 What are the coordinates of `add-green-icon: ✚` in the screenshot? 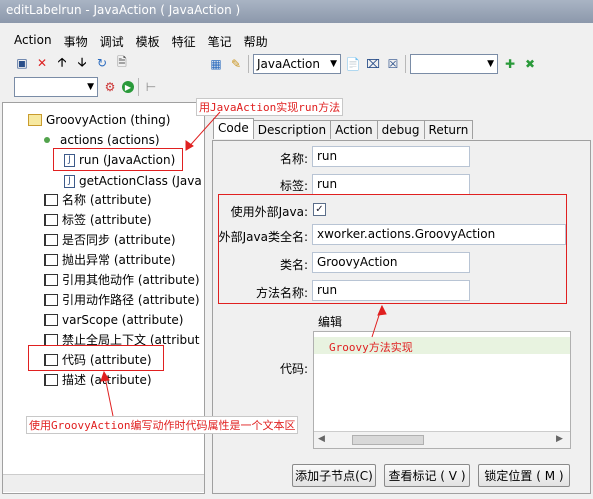 It's located at (510, 64).